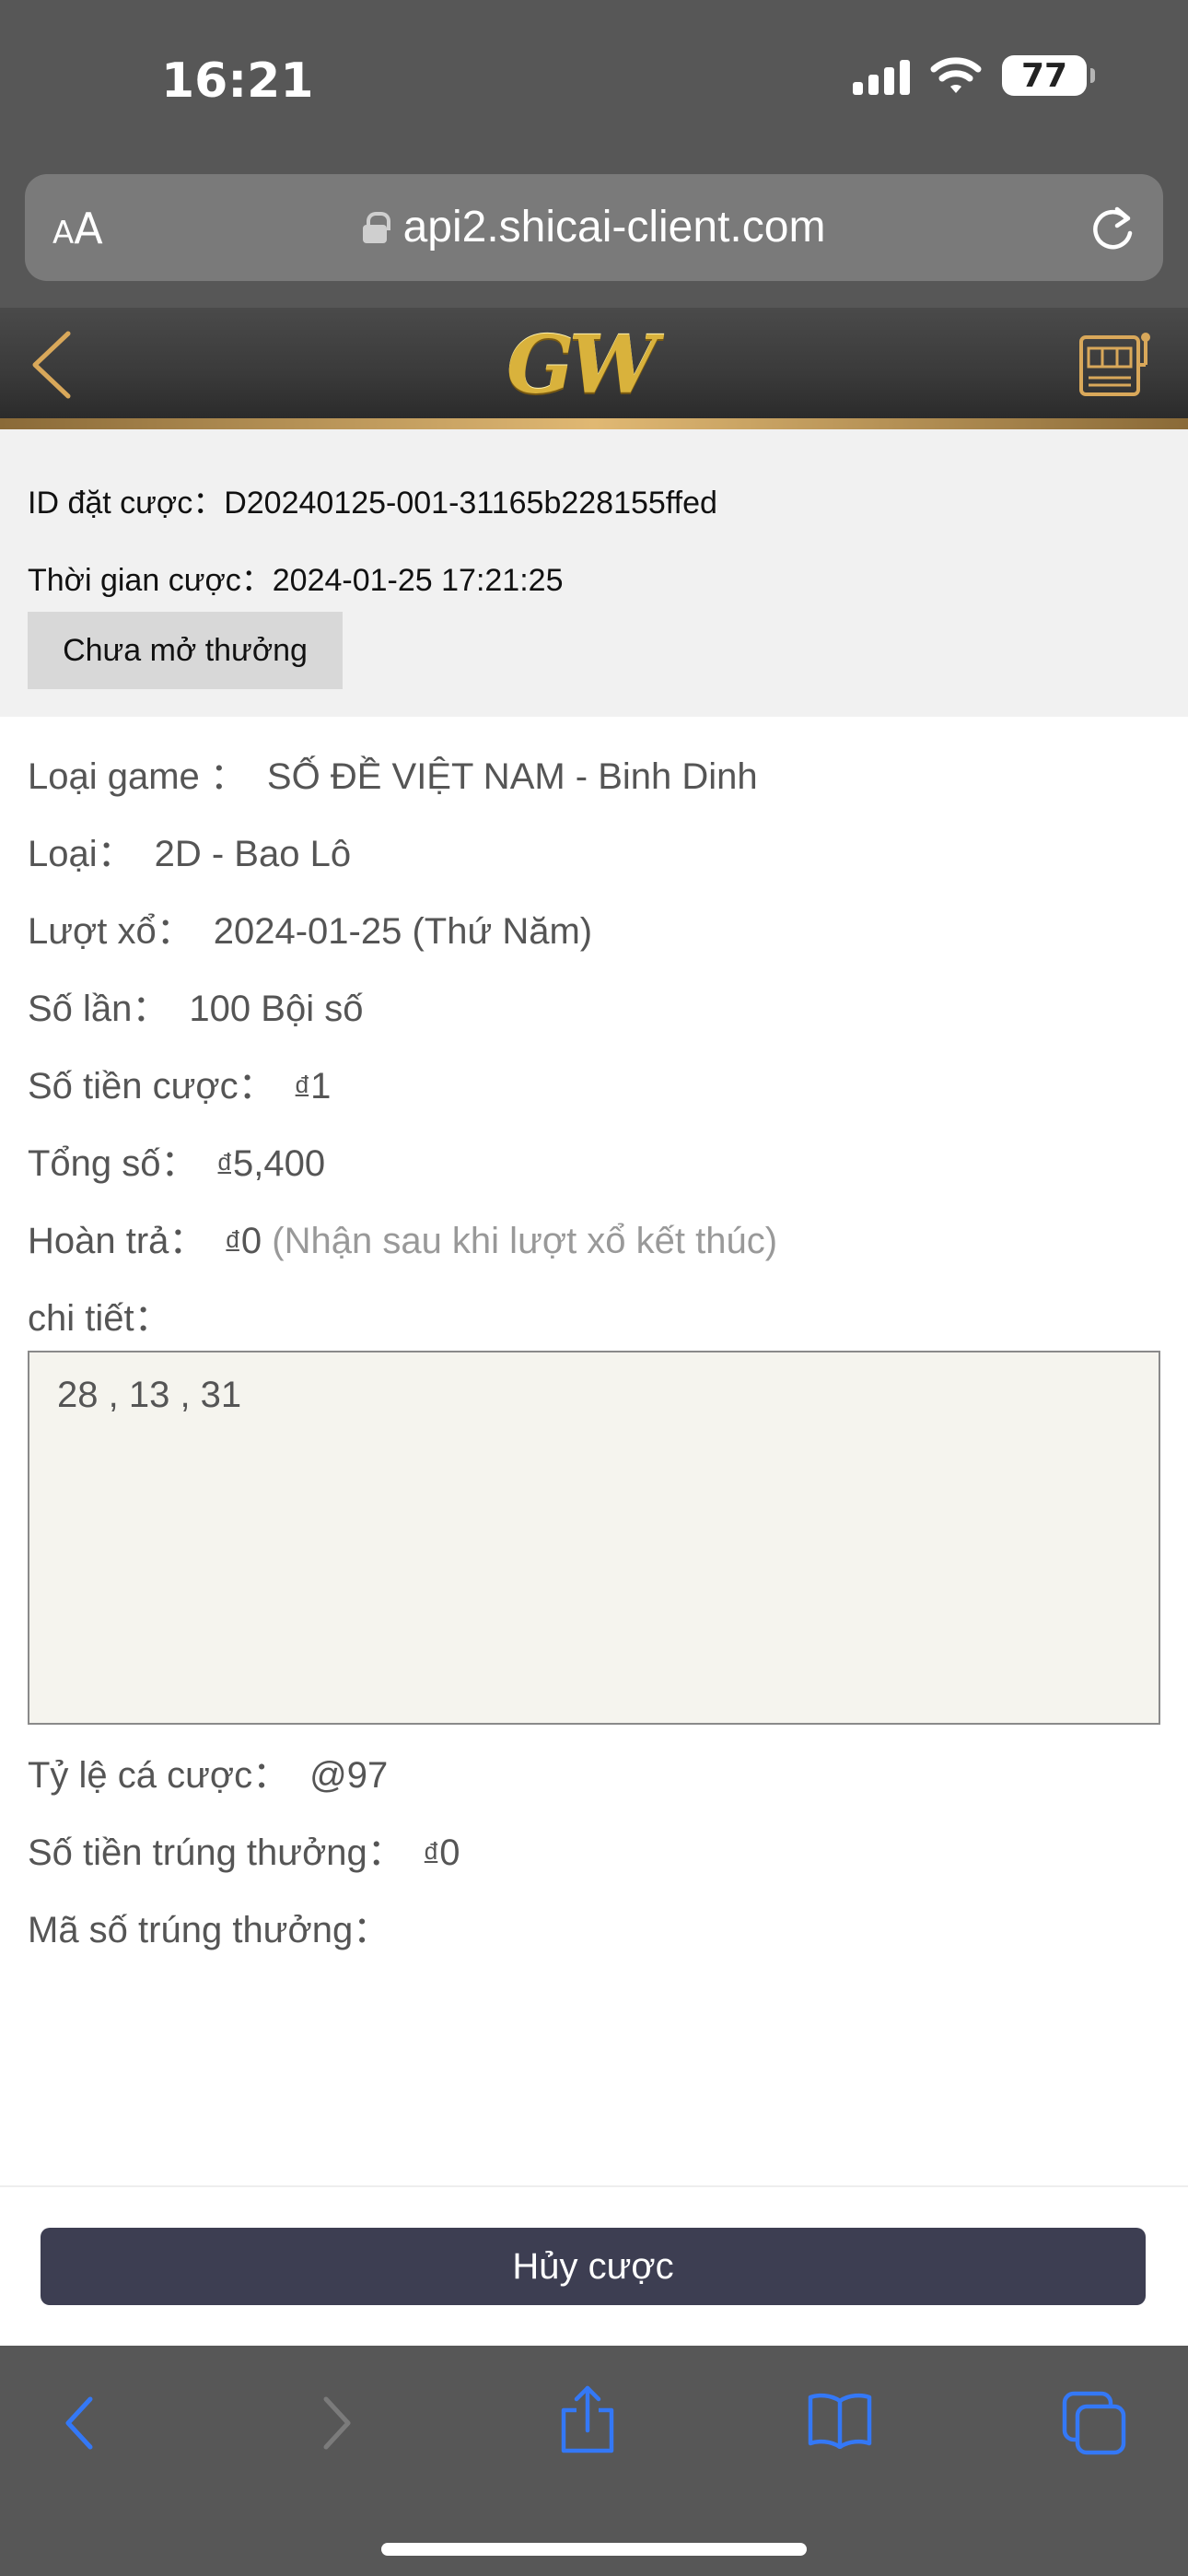  I want to click on bet-type-row: Loại： 2D - Bao Lô, so click(189, 850).